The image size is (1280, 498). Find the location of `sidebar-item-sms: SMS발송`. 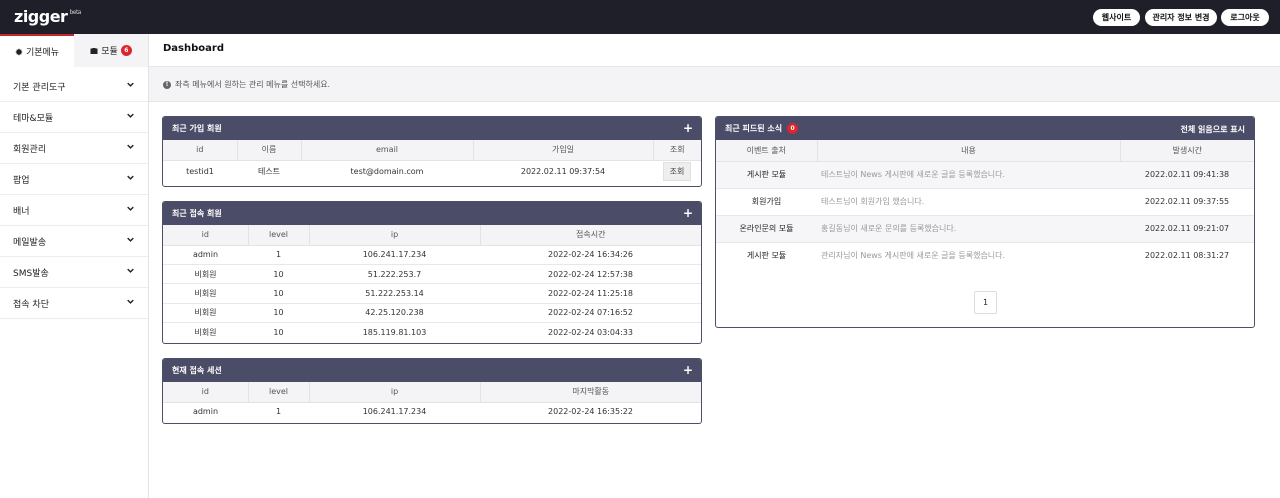

sidebar-item-sms: SMS발송 is located at coordinates (74, 272).